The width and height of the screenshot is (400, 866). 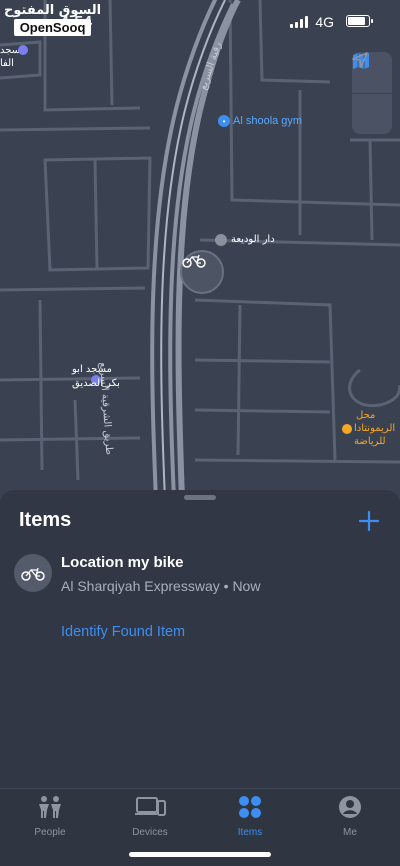 What do you see at coordinates (350, 807) in the screenshot?
I see `me-icon` at bounding box center [350, 807].